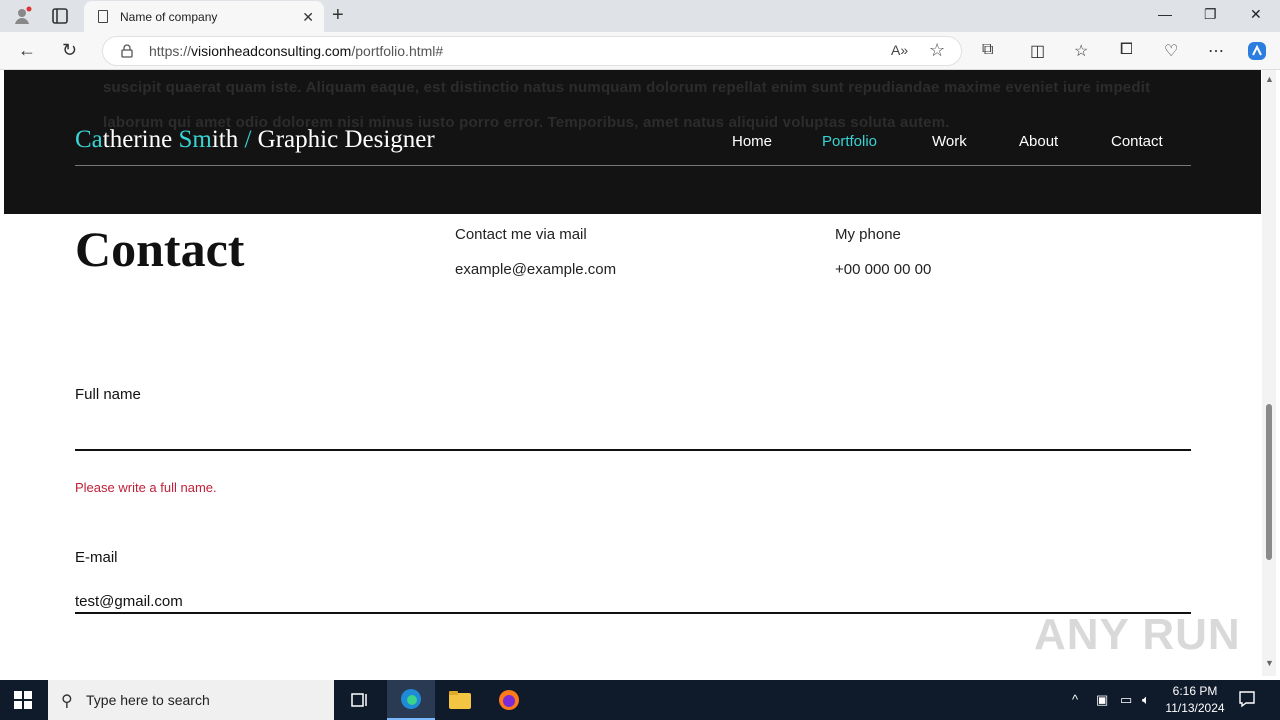 This screenshot has width=1280, height=720. What do you see at coordinates (146, 487) in the screenshot?
I see `fullname-error: Please write a full name.` at bounding box center [146, 487].